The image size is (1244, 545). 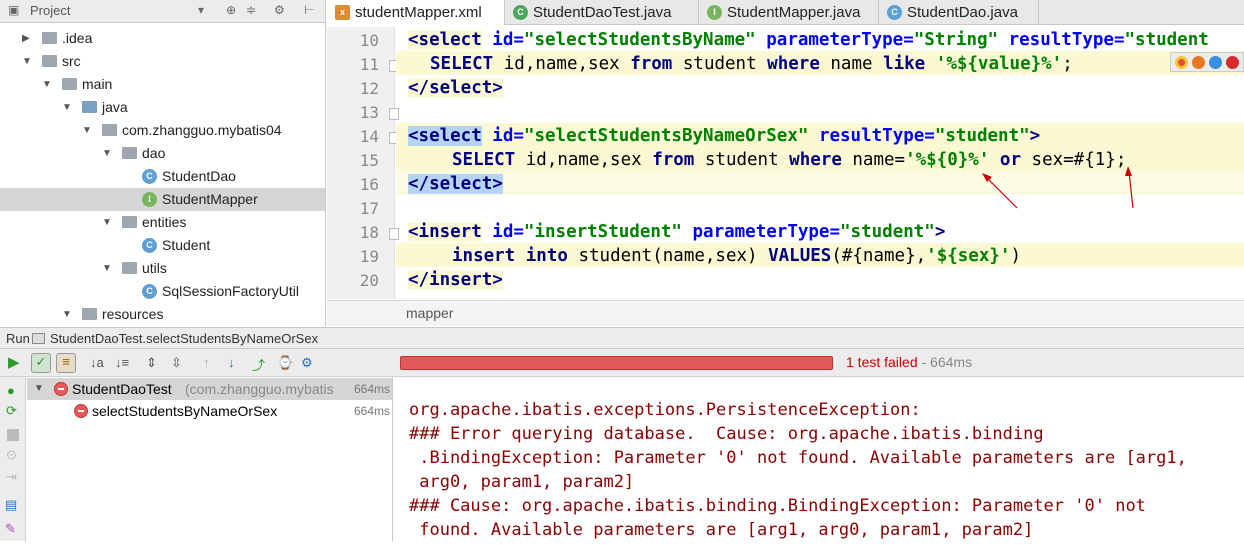 I want to click on tree-item-resources: ▼ resources, so click(x=162, y=314).